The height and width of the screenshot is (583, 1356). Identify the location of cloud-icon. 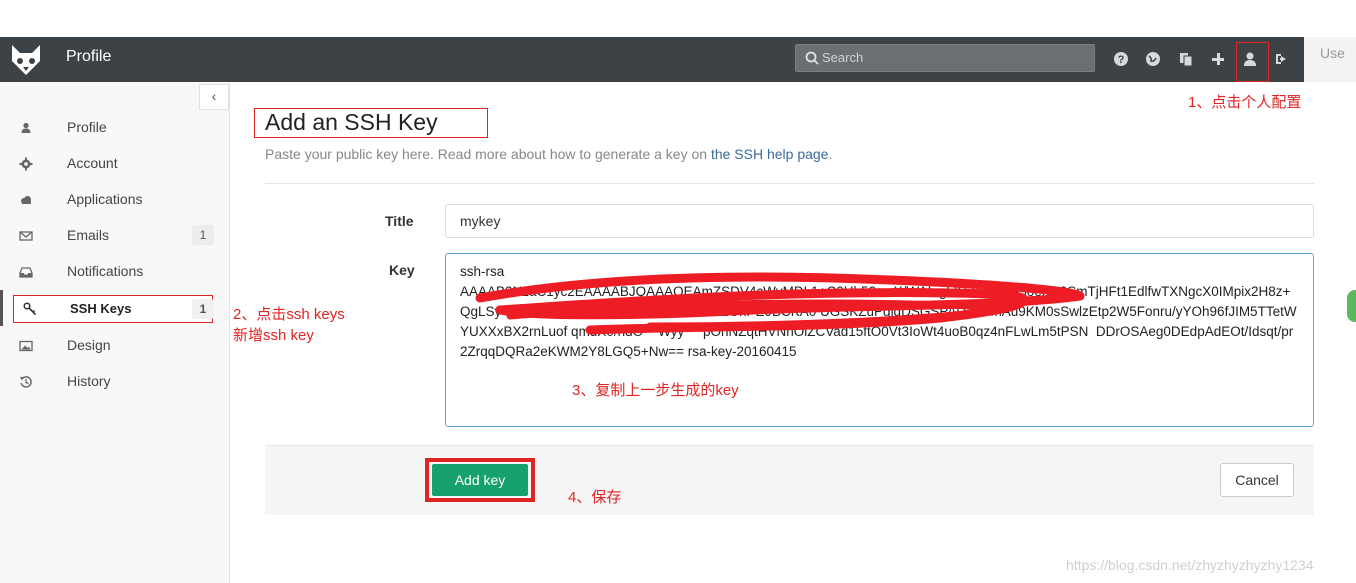
(26, 200).